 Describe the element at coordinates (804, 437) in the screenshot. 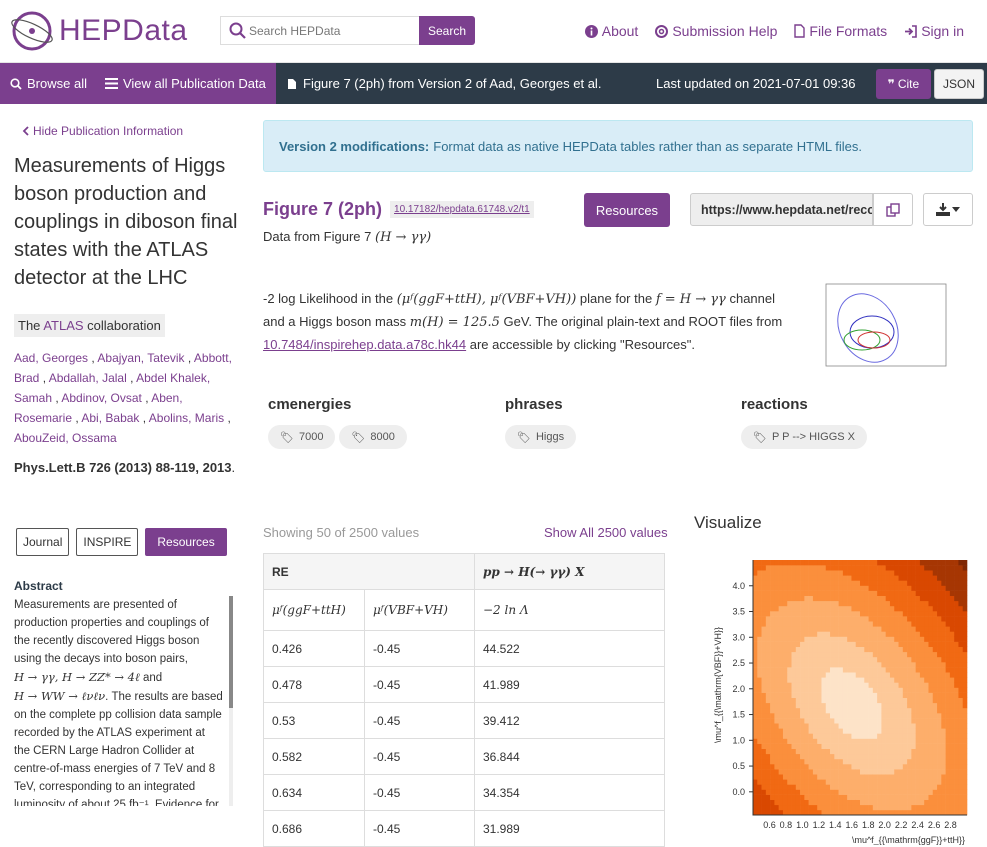

I see `keyword-tag: 🏷 P P --> HIGGS X` at that location.